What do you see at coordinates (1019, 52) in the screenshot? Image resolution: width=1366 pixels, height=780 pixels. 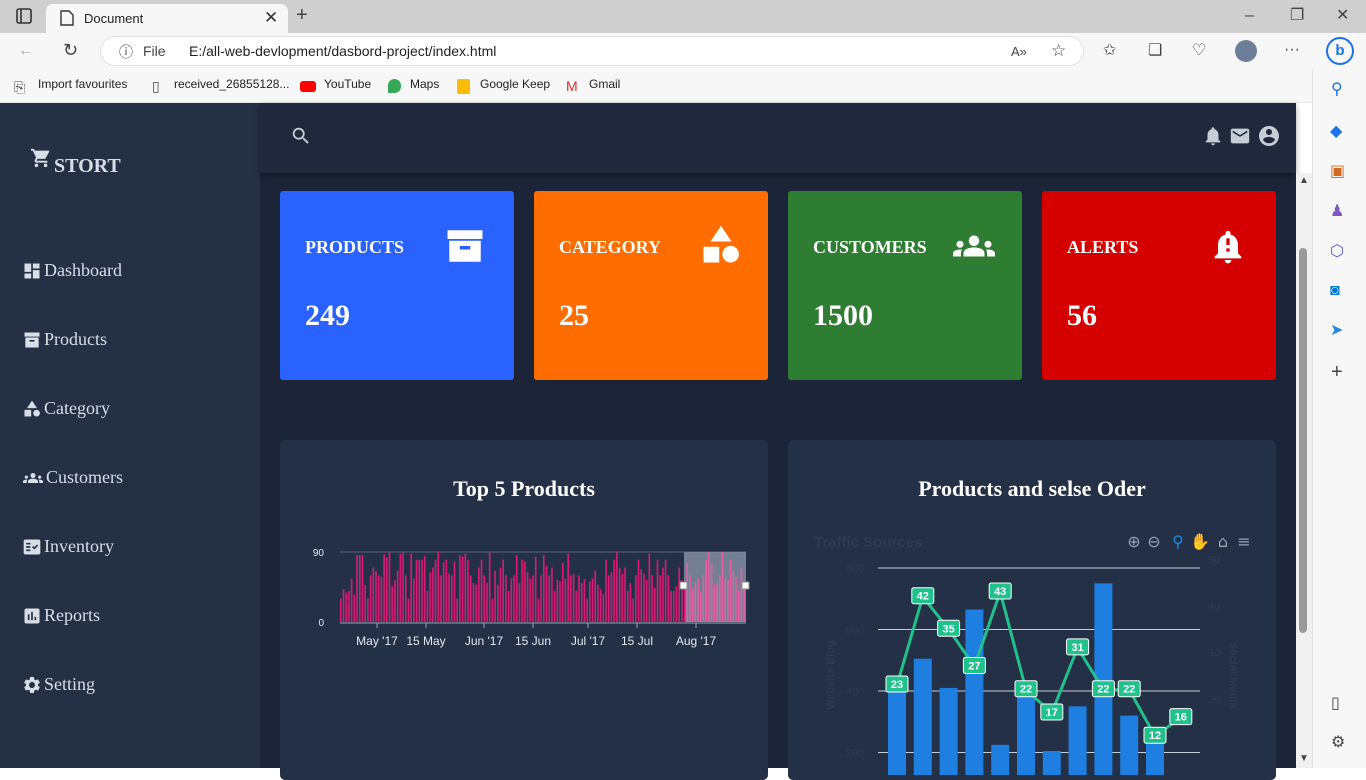 I see `read-aloud-icon: A»` at bounding box center [1019, 52].